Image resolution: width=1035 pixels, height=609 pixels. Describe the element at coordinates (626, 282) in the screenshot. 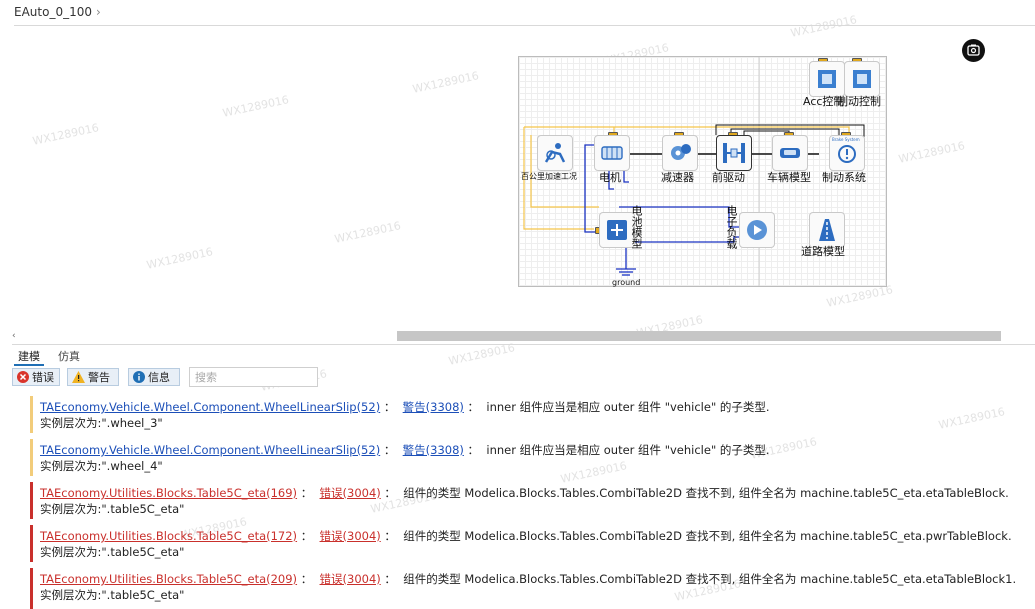

I see `ground-label: ground` at that location.